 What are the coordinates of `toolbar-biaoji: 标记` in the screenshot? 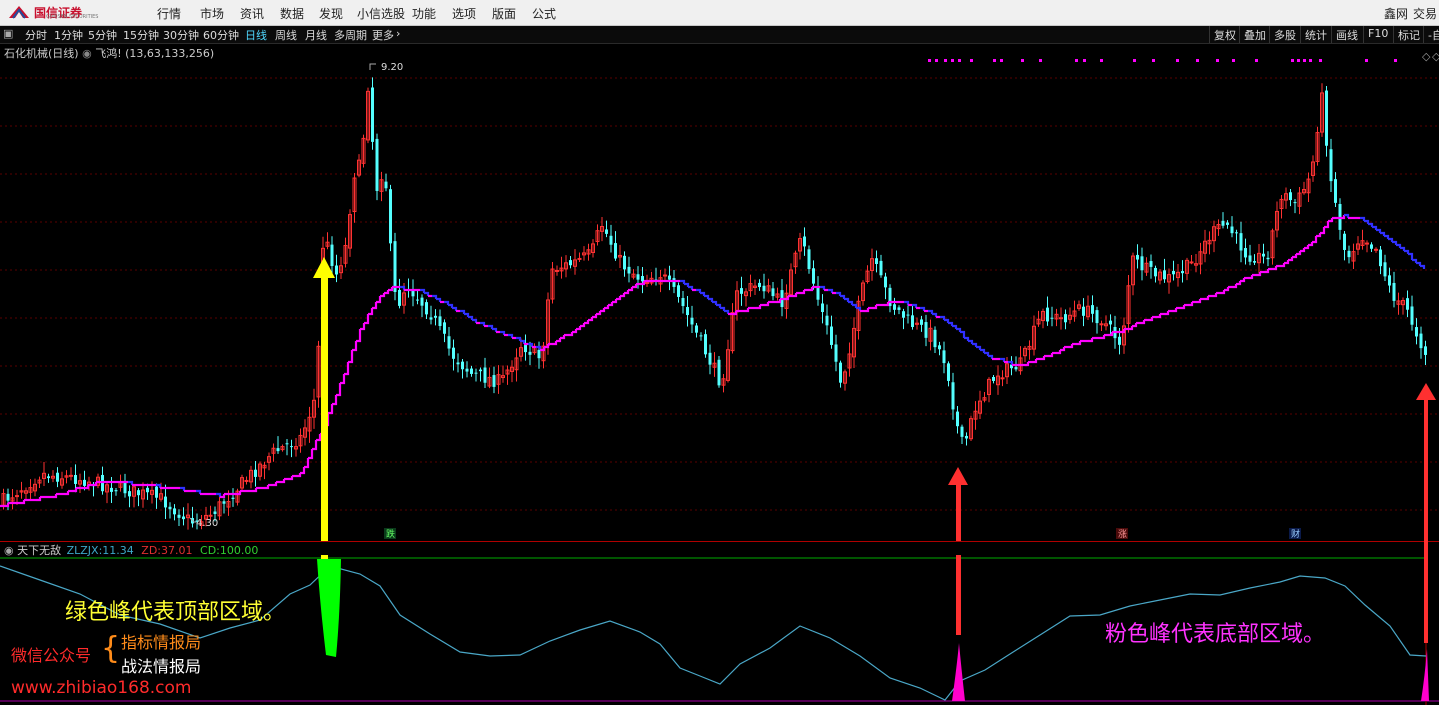 It's located at (1408, 34).